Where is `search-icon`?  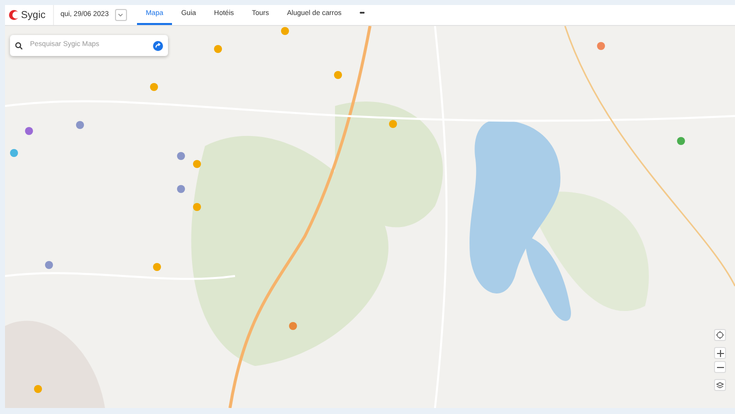
search-icon is located at coordinates (19, 46).